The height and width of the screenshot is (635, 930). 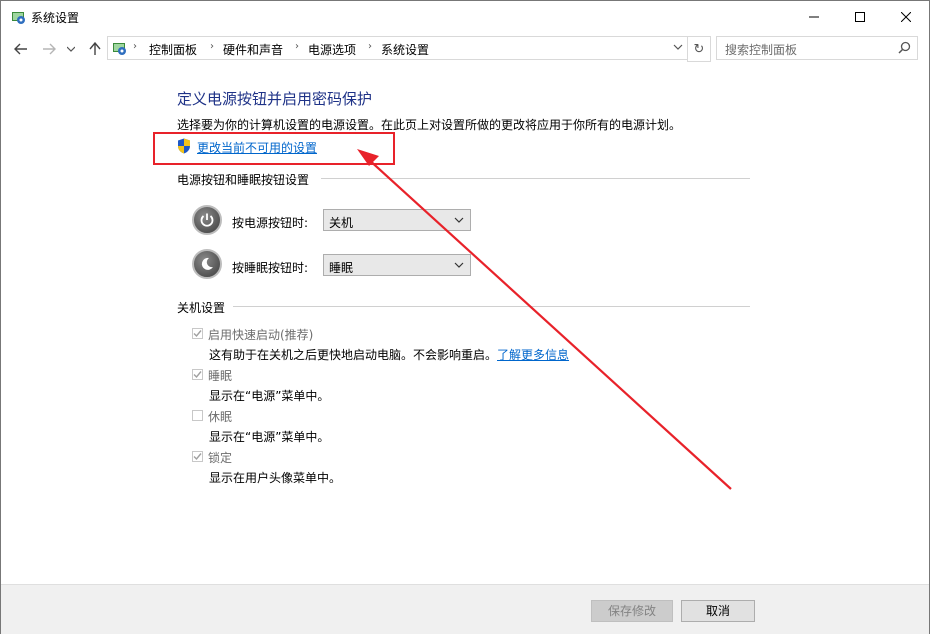 What do you see at coordinates (332, 49) in the screenshot?
I see `breadcrumb-power-options: 电源选项` at bounding box center [332, 49].